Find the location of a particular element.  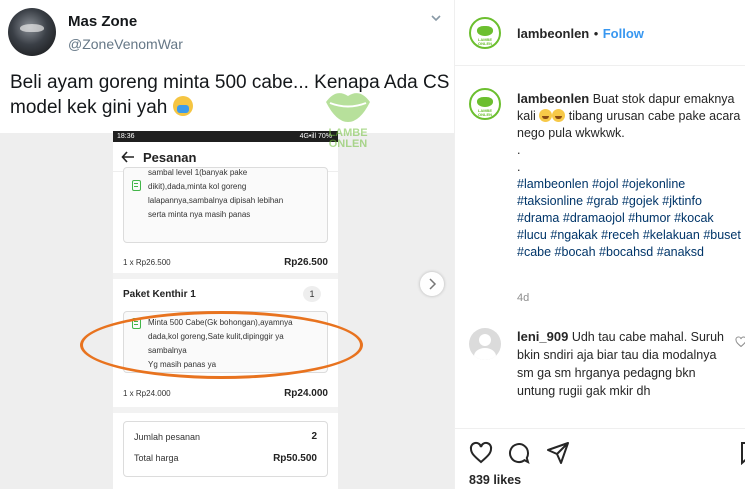

hashtag-link: #ngakak is located at coordinates (573, 235).